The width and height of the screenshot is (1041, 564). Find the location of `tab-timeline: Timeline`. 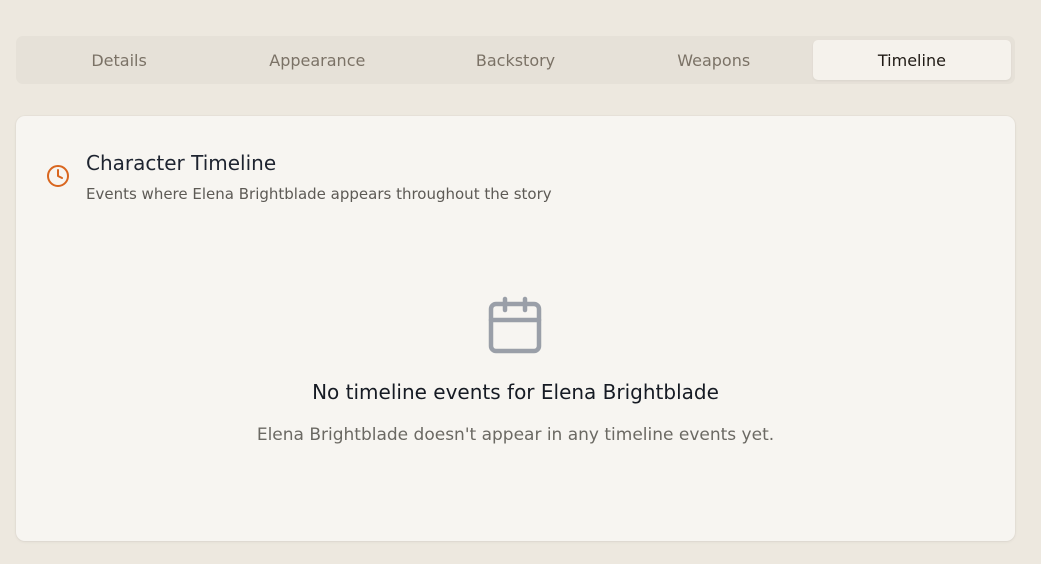

tab-timeline: Timeline is located at coordinates (912, 60).